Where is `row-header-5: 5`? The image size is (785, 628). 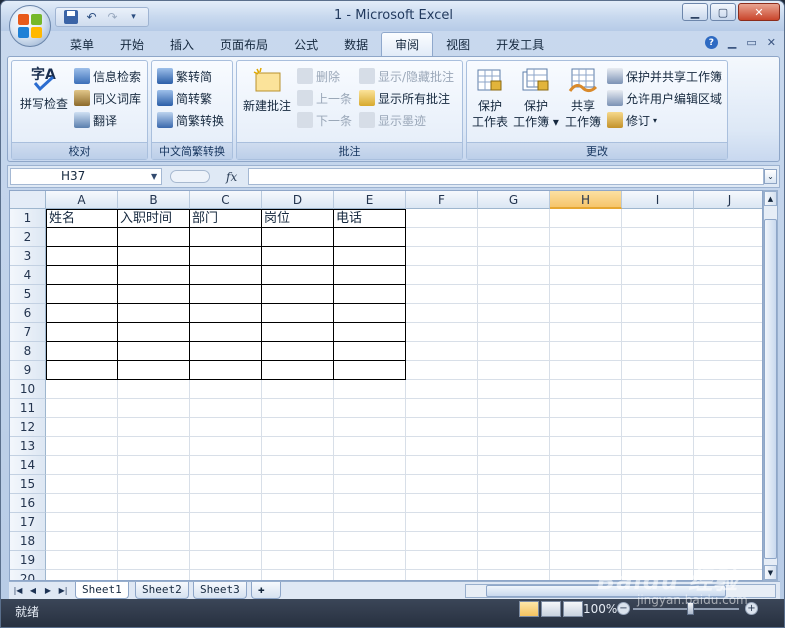 row-header-5: 5 is located at coordinates (28, 294).